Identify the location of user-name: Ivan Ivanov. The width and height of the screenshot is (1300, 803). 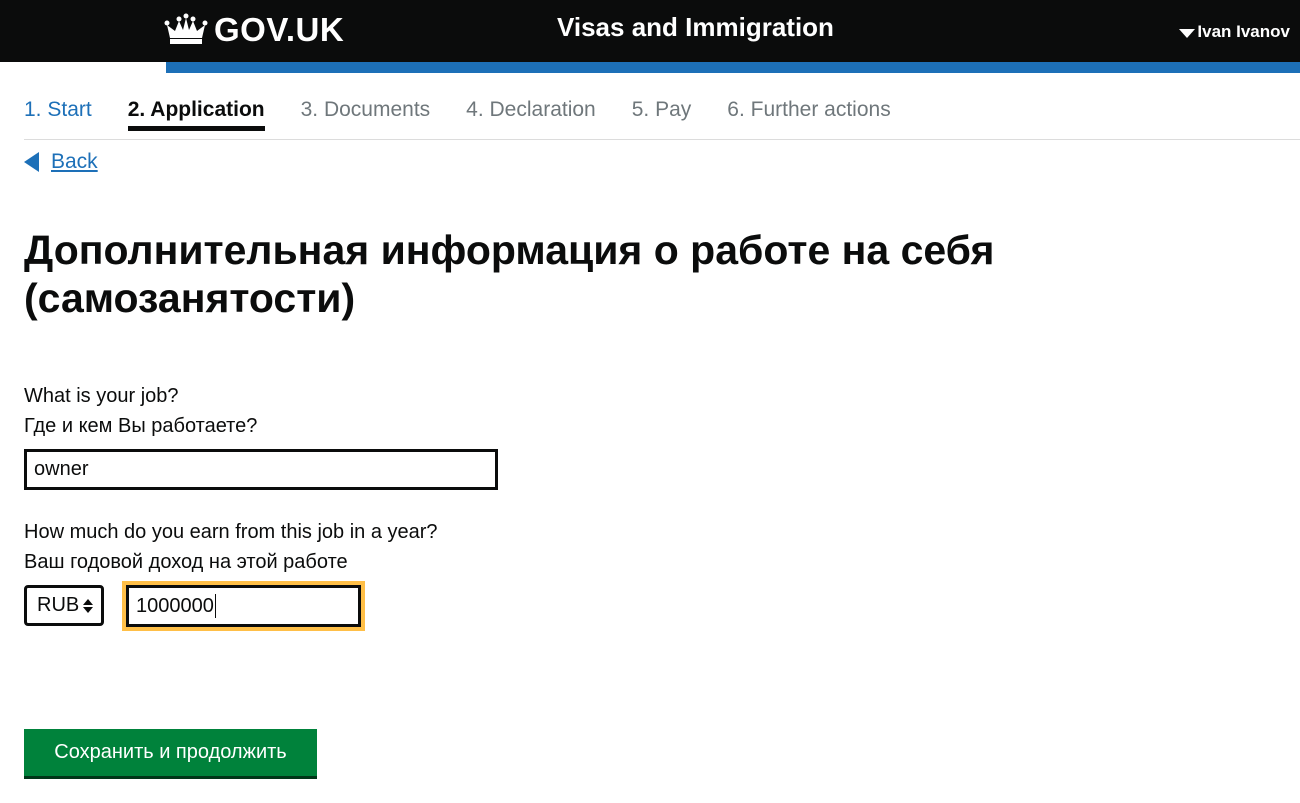
(1243, 31).